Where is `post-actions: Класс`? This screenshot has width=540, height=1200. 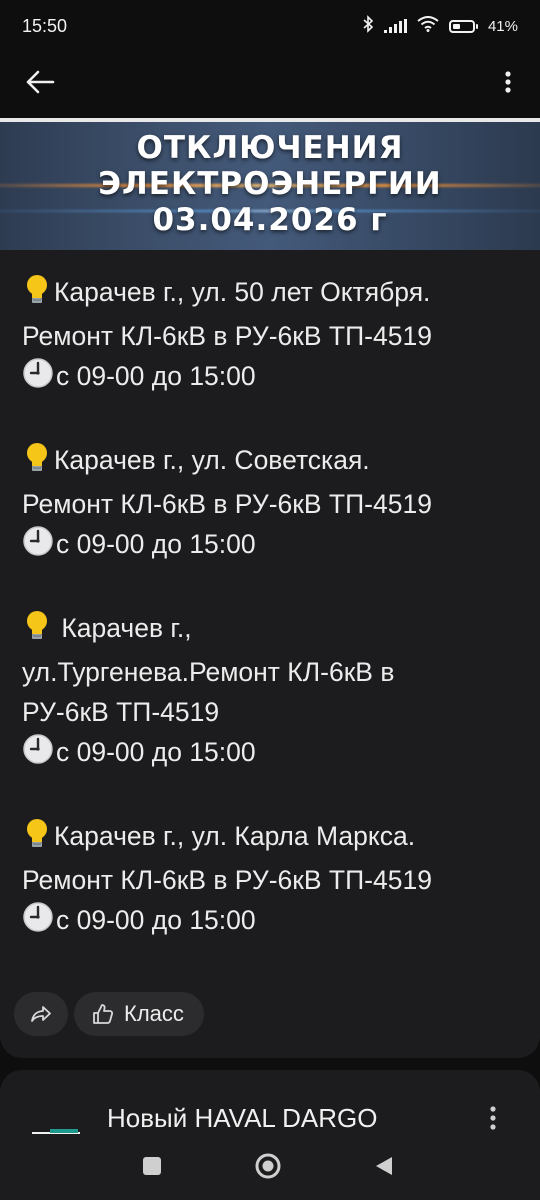 post-actions: Класс is located at coordinates (109, 1014).